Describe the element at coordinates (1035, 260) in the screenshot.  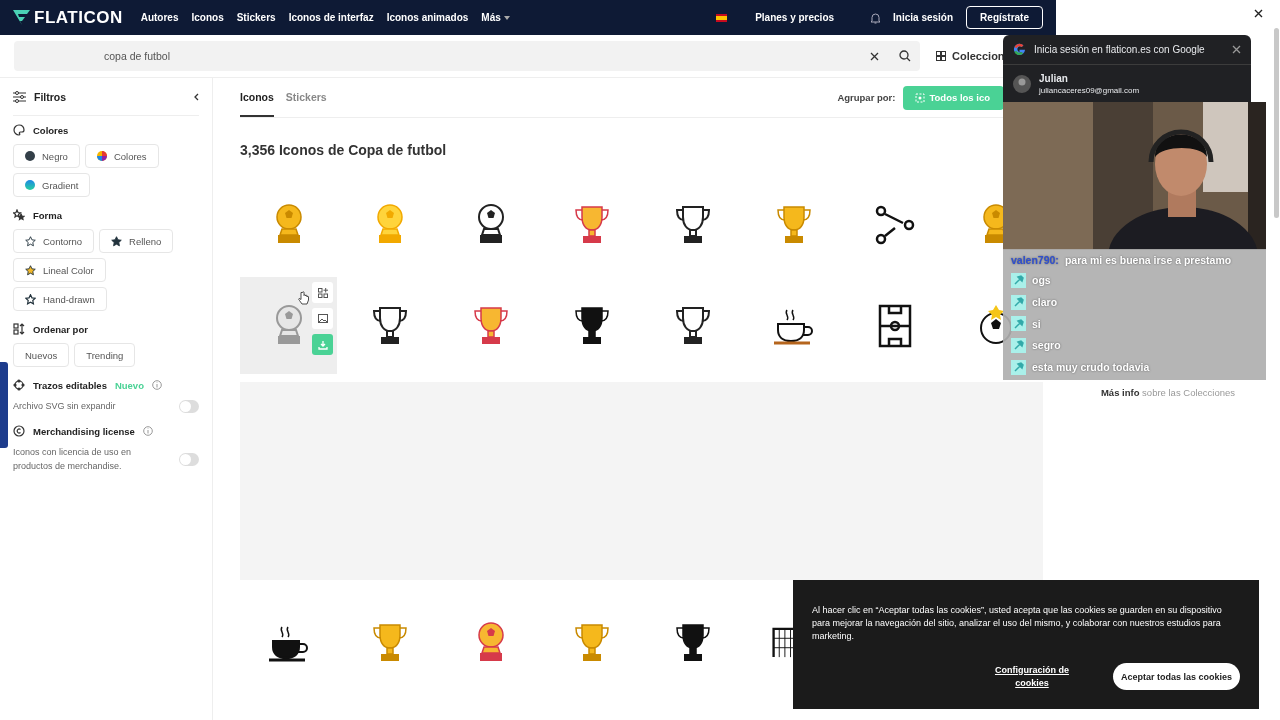
I see `chat-username: valen790:` at that location.